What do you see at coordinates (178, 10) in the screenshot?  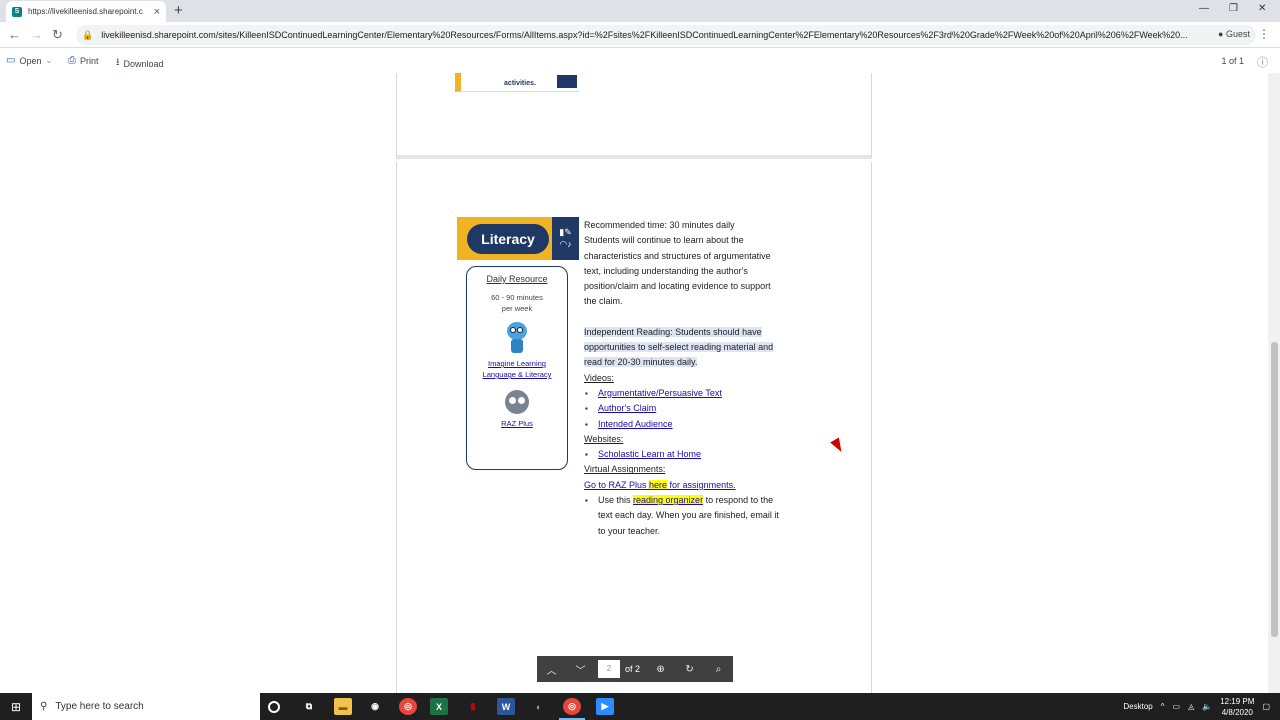 I see `new-tab-icon: +` at bounding box center [178, 10].